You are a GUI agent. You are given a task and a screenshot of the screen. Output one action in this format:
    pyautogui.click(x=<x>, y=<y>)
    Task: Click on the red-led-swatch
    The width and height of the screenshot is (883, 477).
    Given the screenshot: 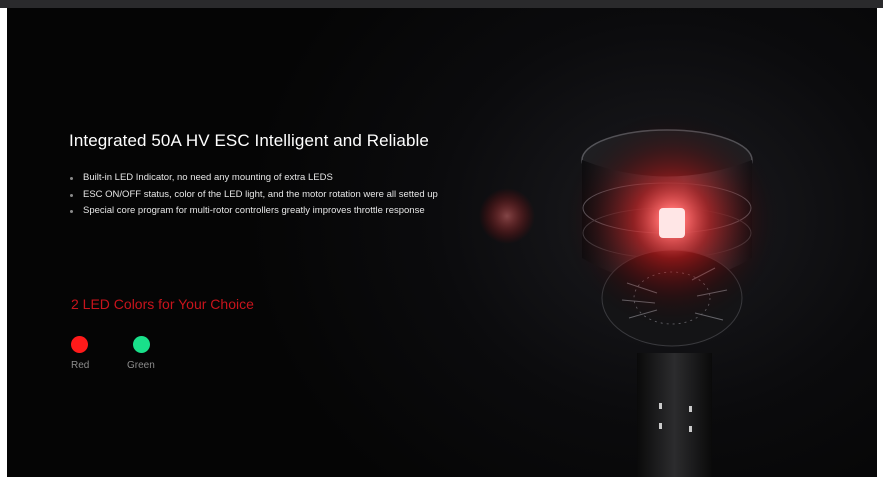 What is the action you would take?
    pyautogui.click(x=79, y=344)
    